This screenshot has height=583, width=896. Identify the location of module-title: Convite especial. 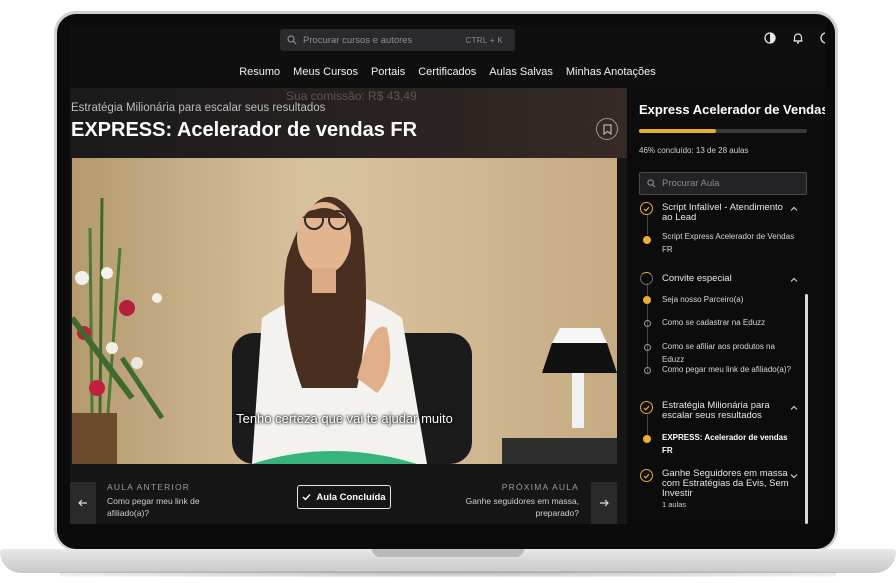
(697, 278).